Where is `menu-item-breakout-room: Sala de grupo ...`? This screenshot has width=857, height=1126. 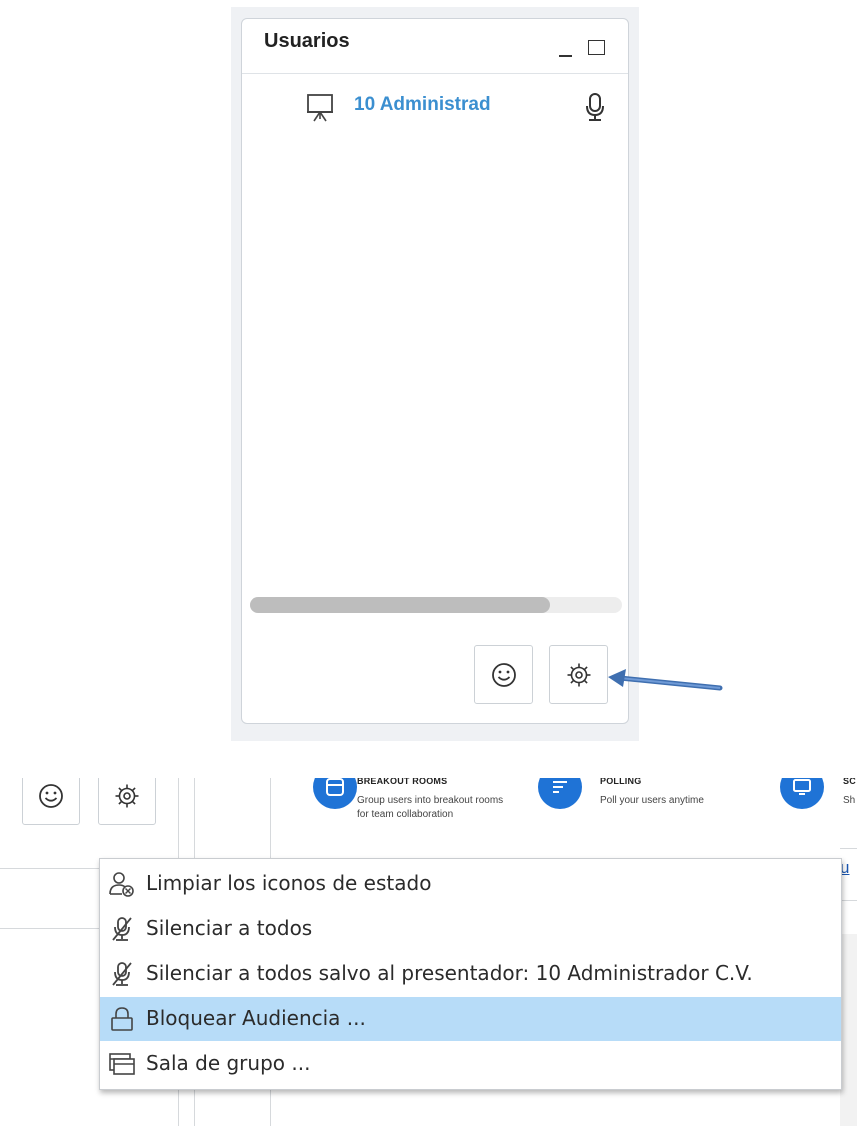
menu-item-breakout-room: Sala de grupo ... is located at coordinates (470, 1064).